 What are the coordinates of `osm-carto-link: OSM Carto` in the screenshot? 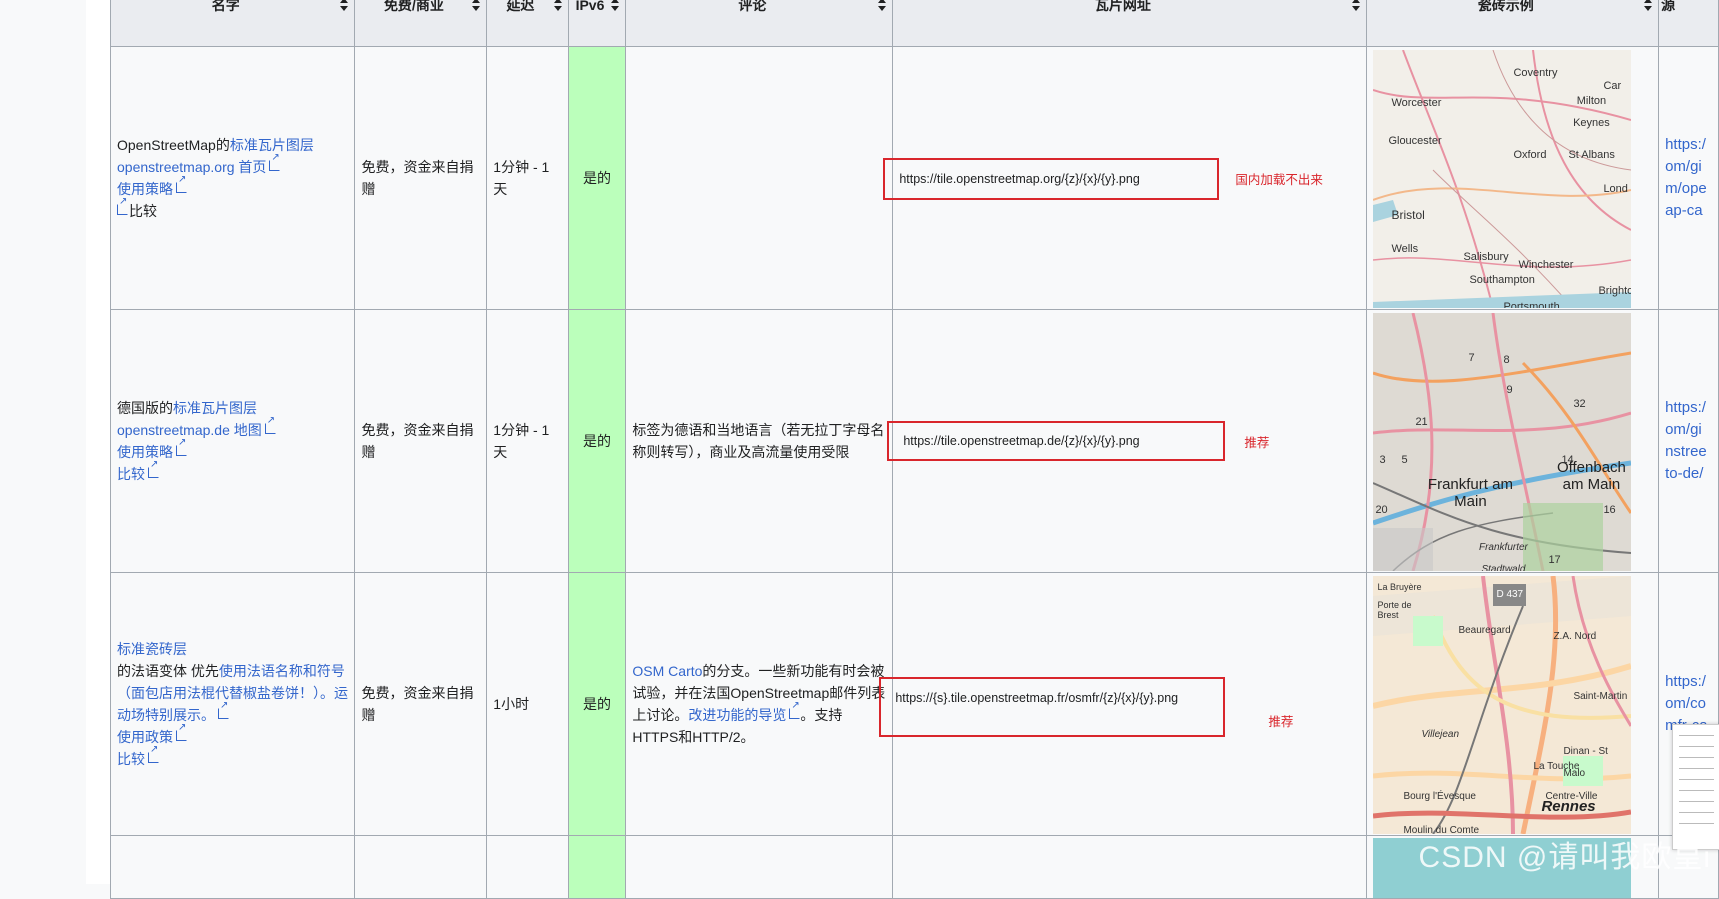 It's located at (667, 671).